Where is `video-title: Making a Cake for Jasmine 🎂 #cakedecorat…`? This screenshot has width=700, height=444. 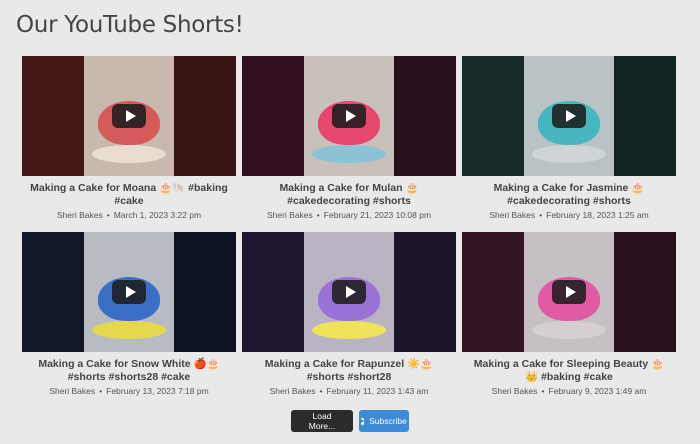 video-title: Making a Cake for Jasmine 🎂 #cakedecorat… is located at coordinates (569, 195).